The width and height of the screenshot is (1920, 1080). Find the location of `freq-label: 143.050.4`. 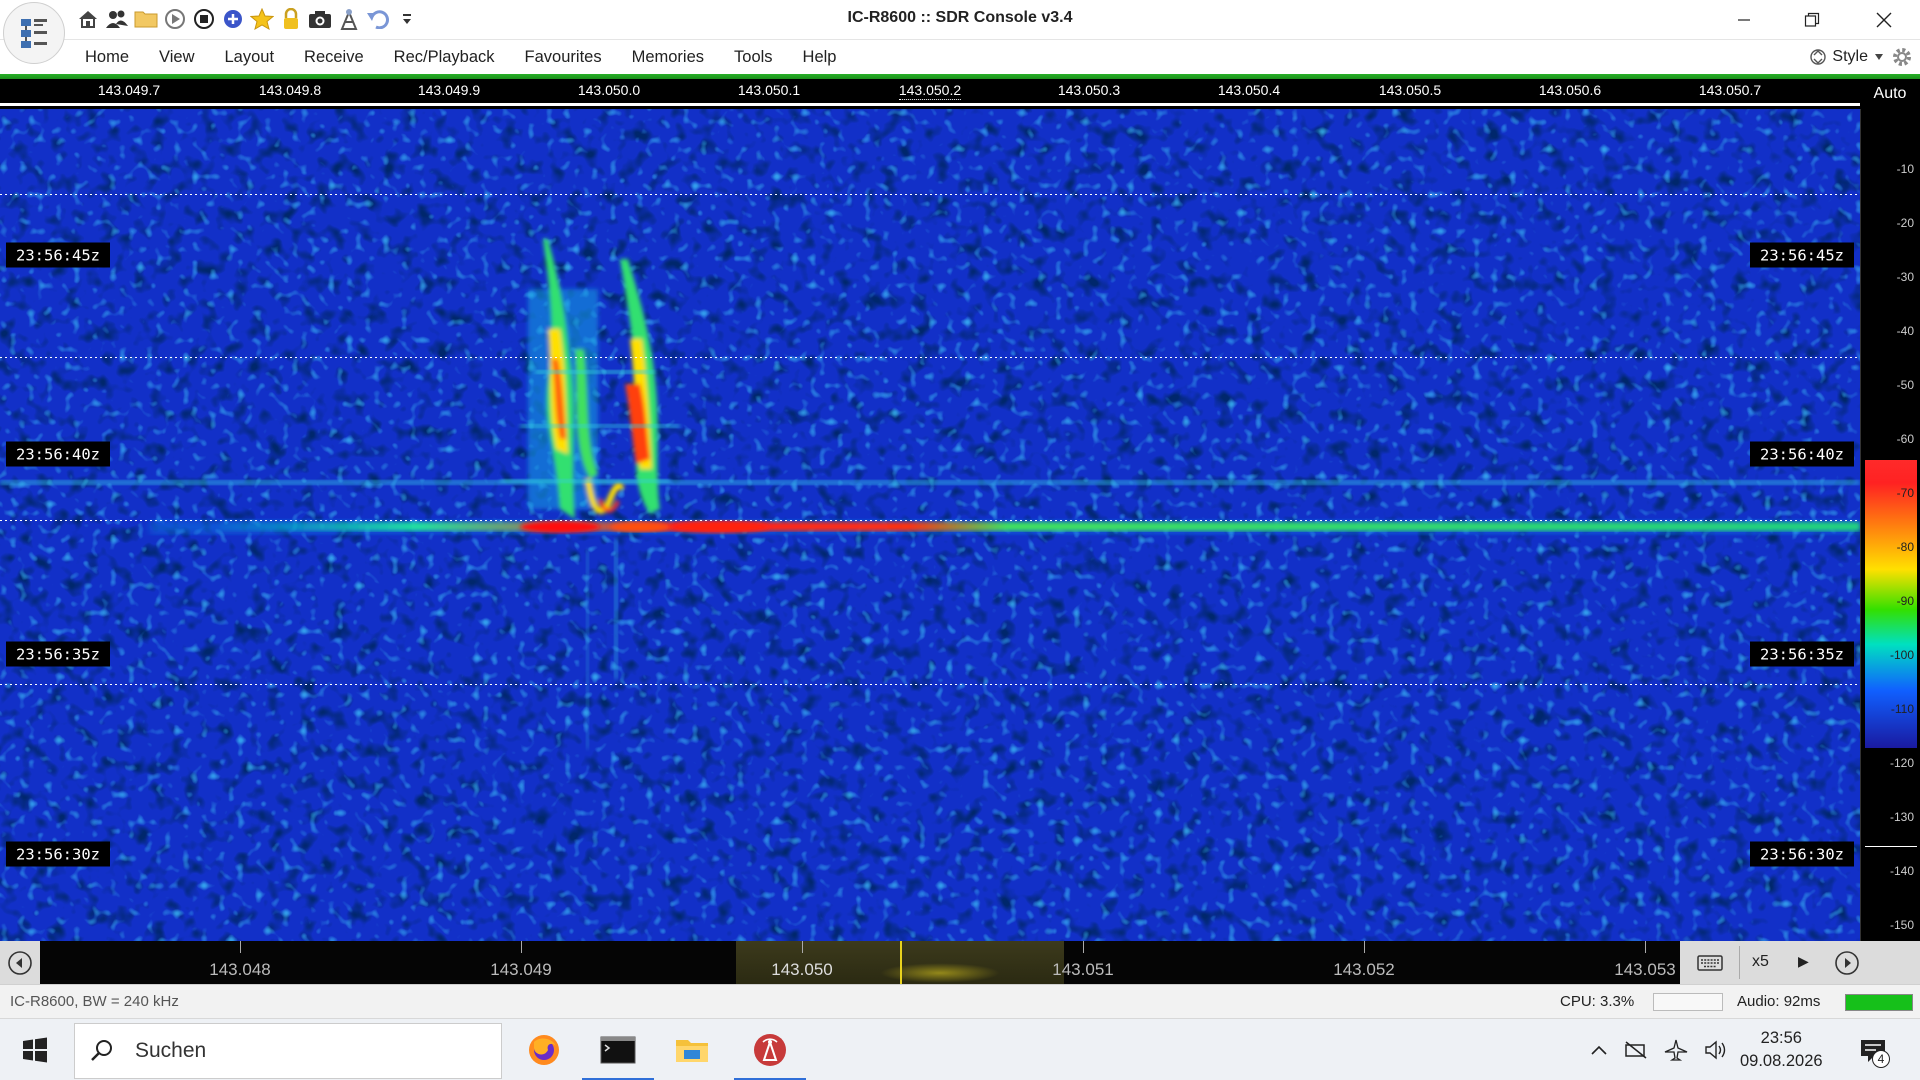

freq-label: 143.050.4 is located at coordinates (1249, 90).